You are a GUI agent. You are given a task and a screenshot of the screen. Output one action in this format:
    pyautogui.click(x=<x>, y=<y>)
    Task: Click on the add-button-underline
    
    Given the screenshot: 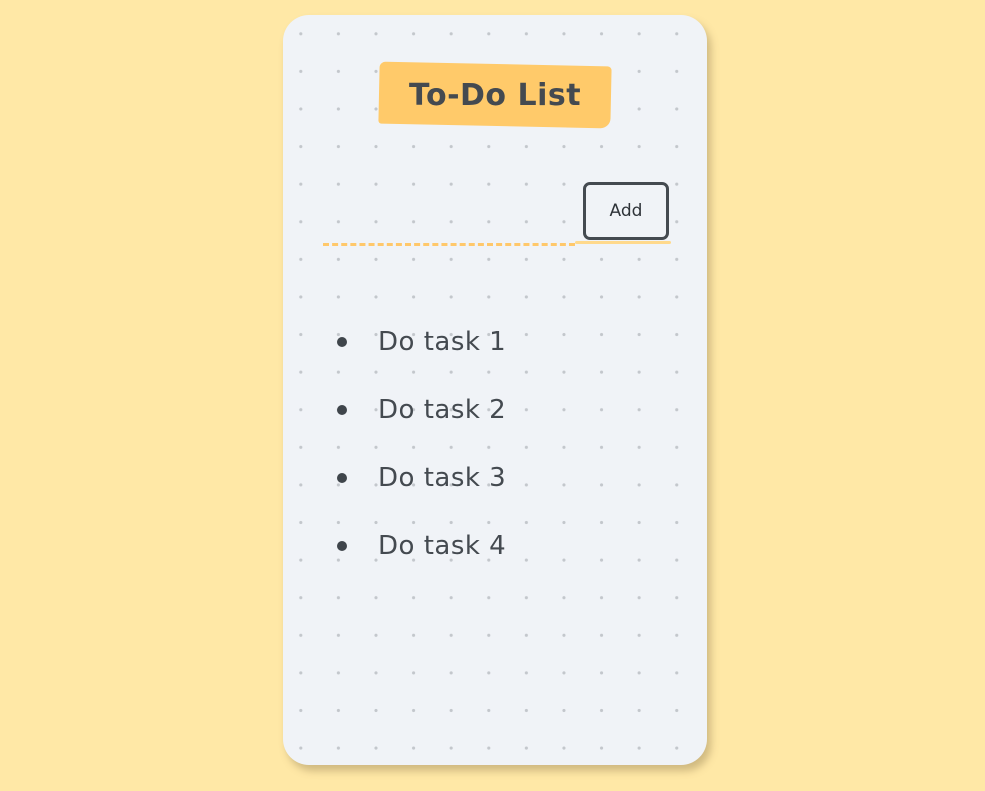 What is the action you would take?
    pyautogui.click(x=623, y=242)
    